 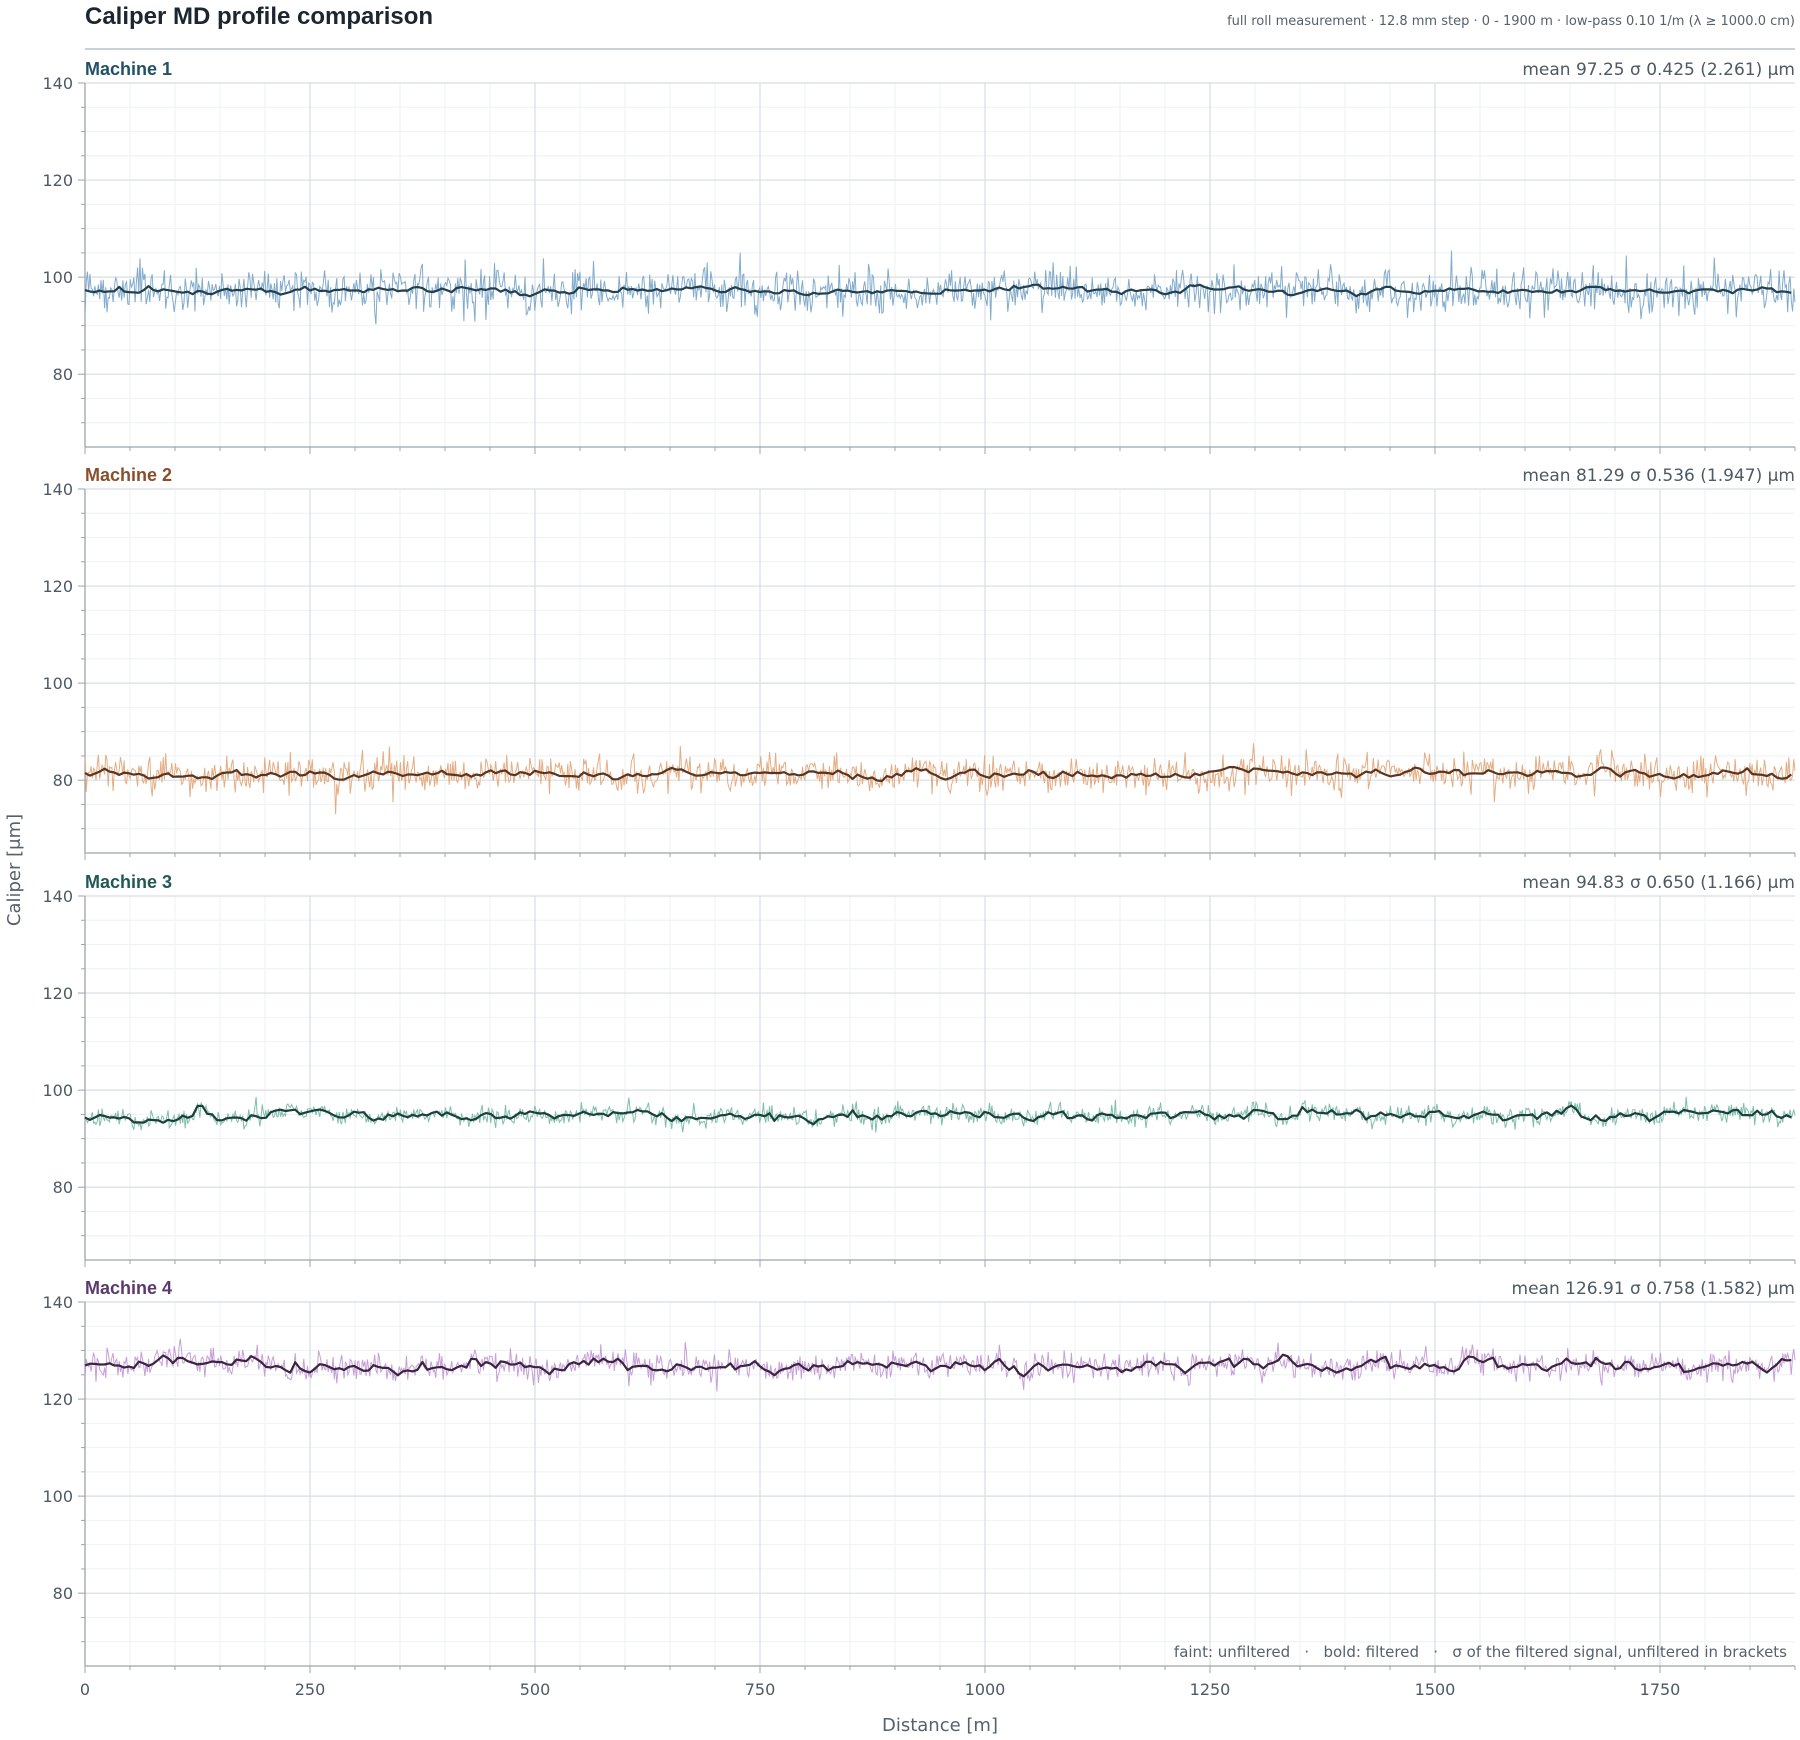 What do you see at coordinates (85, 1689) in the screenshot?
I see `x-tick-label: 0` at bounding box center [85, 1689].